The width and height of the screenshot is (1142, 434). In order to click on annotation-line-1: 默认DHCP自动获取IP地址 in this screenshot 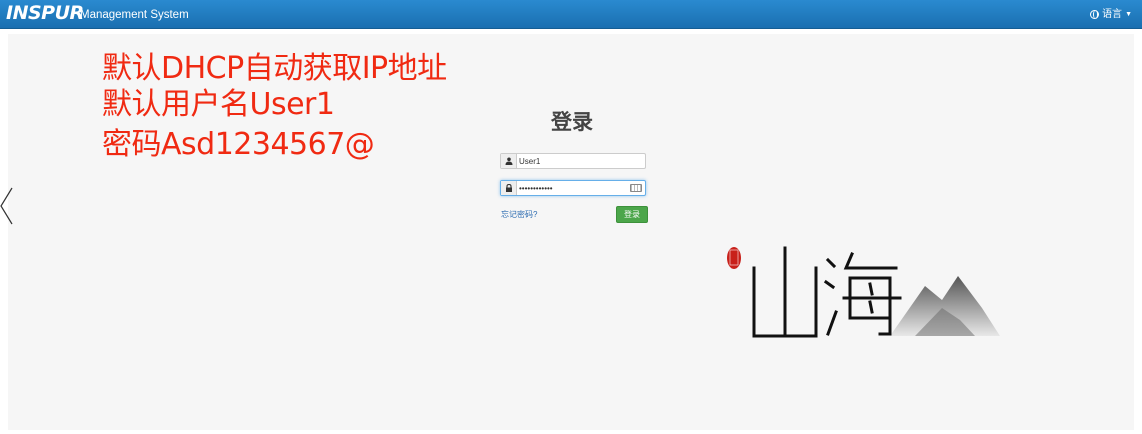, I will do `click(274, 68)`.